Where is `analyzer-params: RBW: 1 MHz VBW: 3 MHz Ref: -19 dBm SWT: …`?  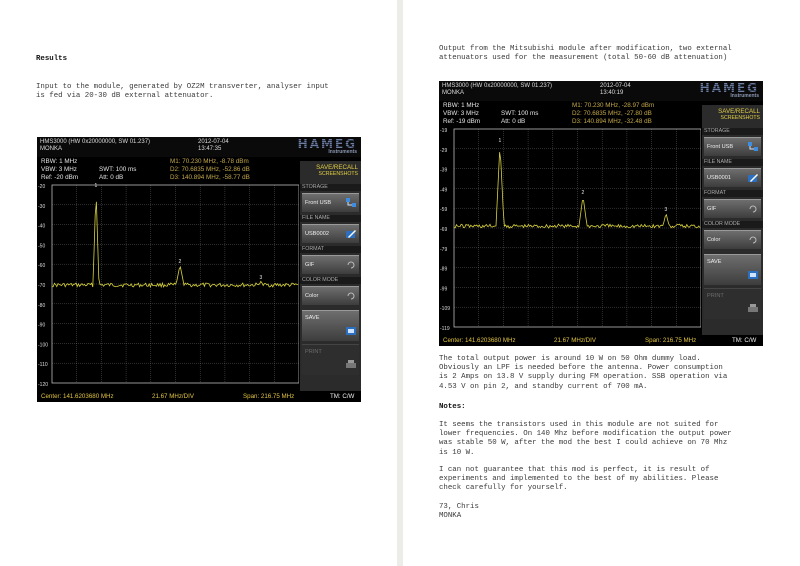 analyzer-params: RBW: 1 MHz VBW: 3 MHz Ref: -19 dBm SWT: … is located at coordinates (567, 113).